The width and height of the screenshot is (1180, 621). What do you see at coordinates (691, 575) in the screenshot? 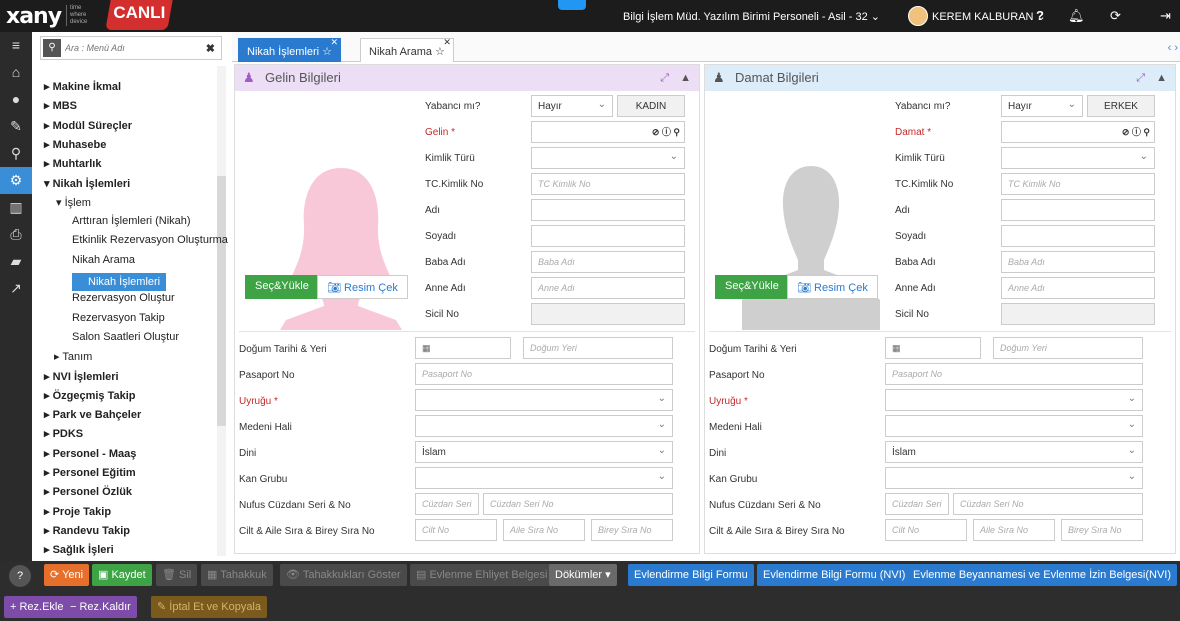
I see `marriage-form-button: Evlendirme Bilgi Formu` at bounding box center [691, 575].